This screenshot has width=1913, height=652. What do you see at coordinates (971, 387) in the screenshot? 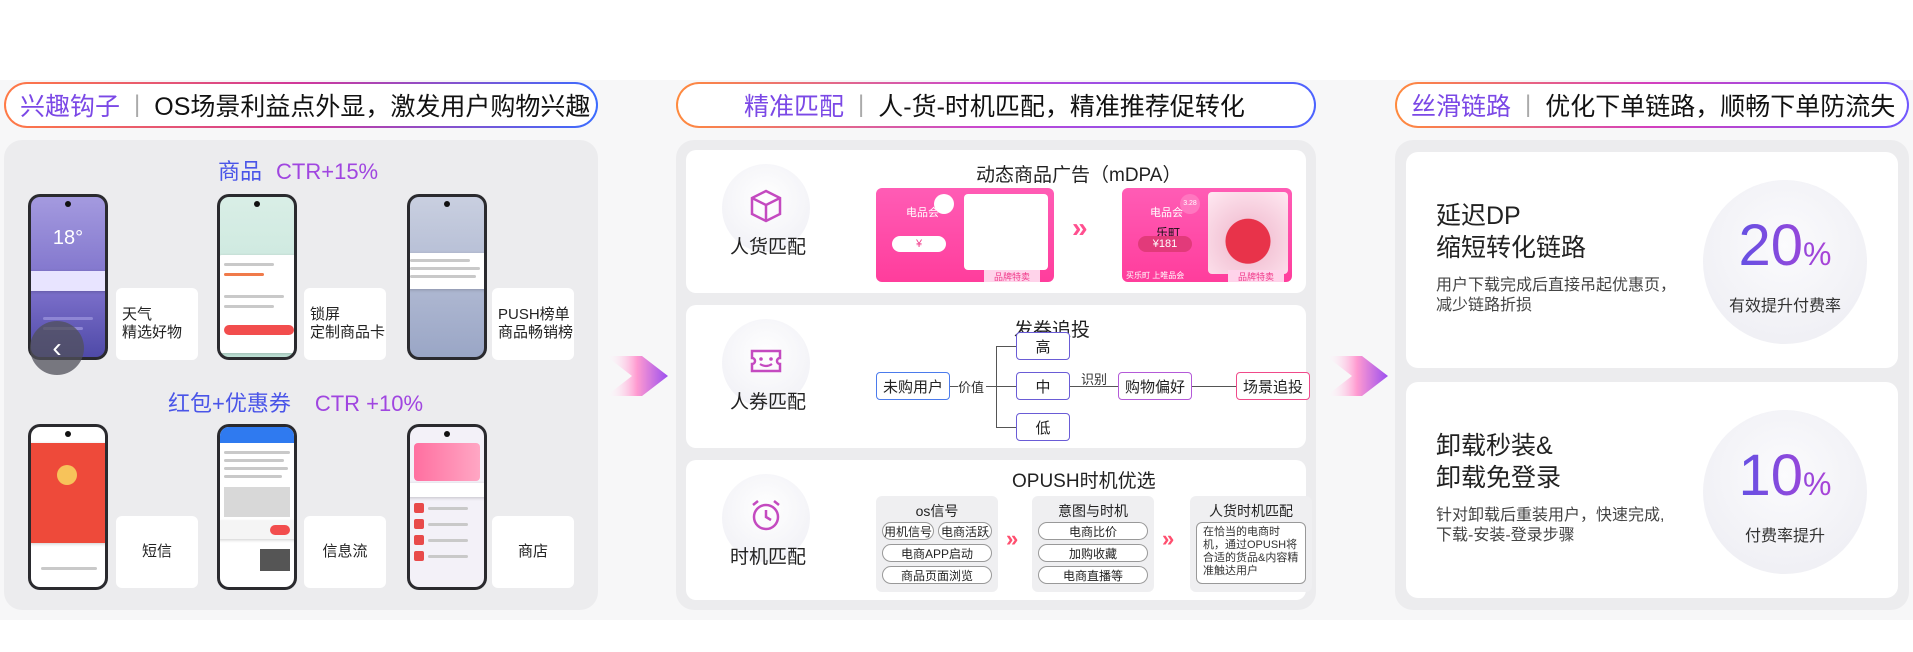
I see `edge-label-value: 价值` at bounding box center [971, 387].